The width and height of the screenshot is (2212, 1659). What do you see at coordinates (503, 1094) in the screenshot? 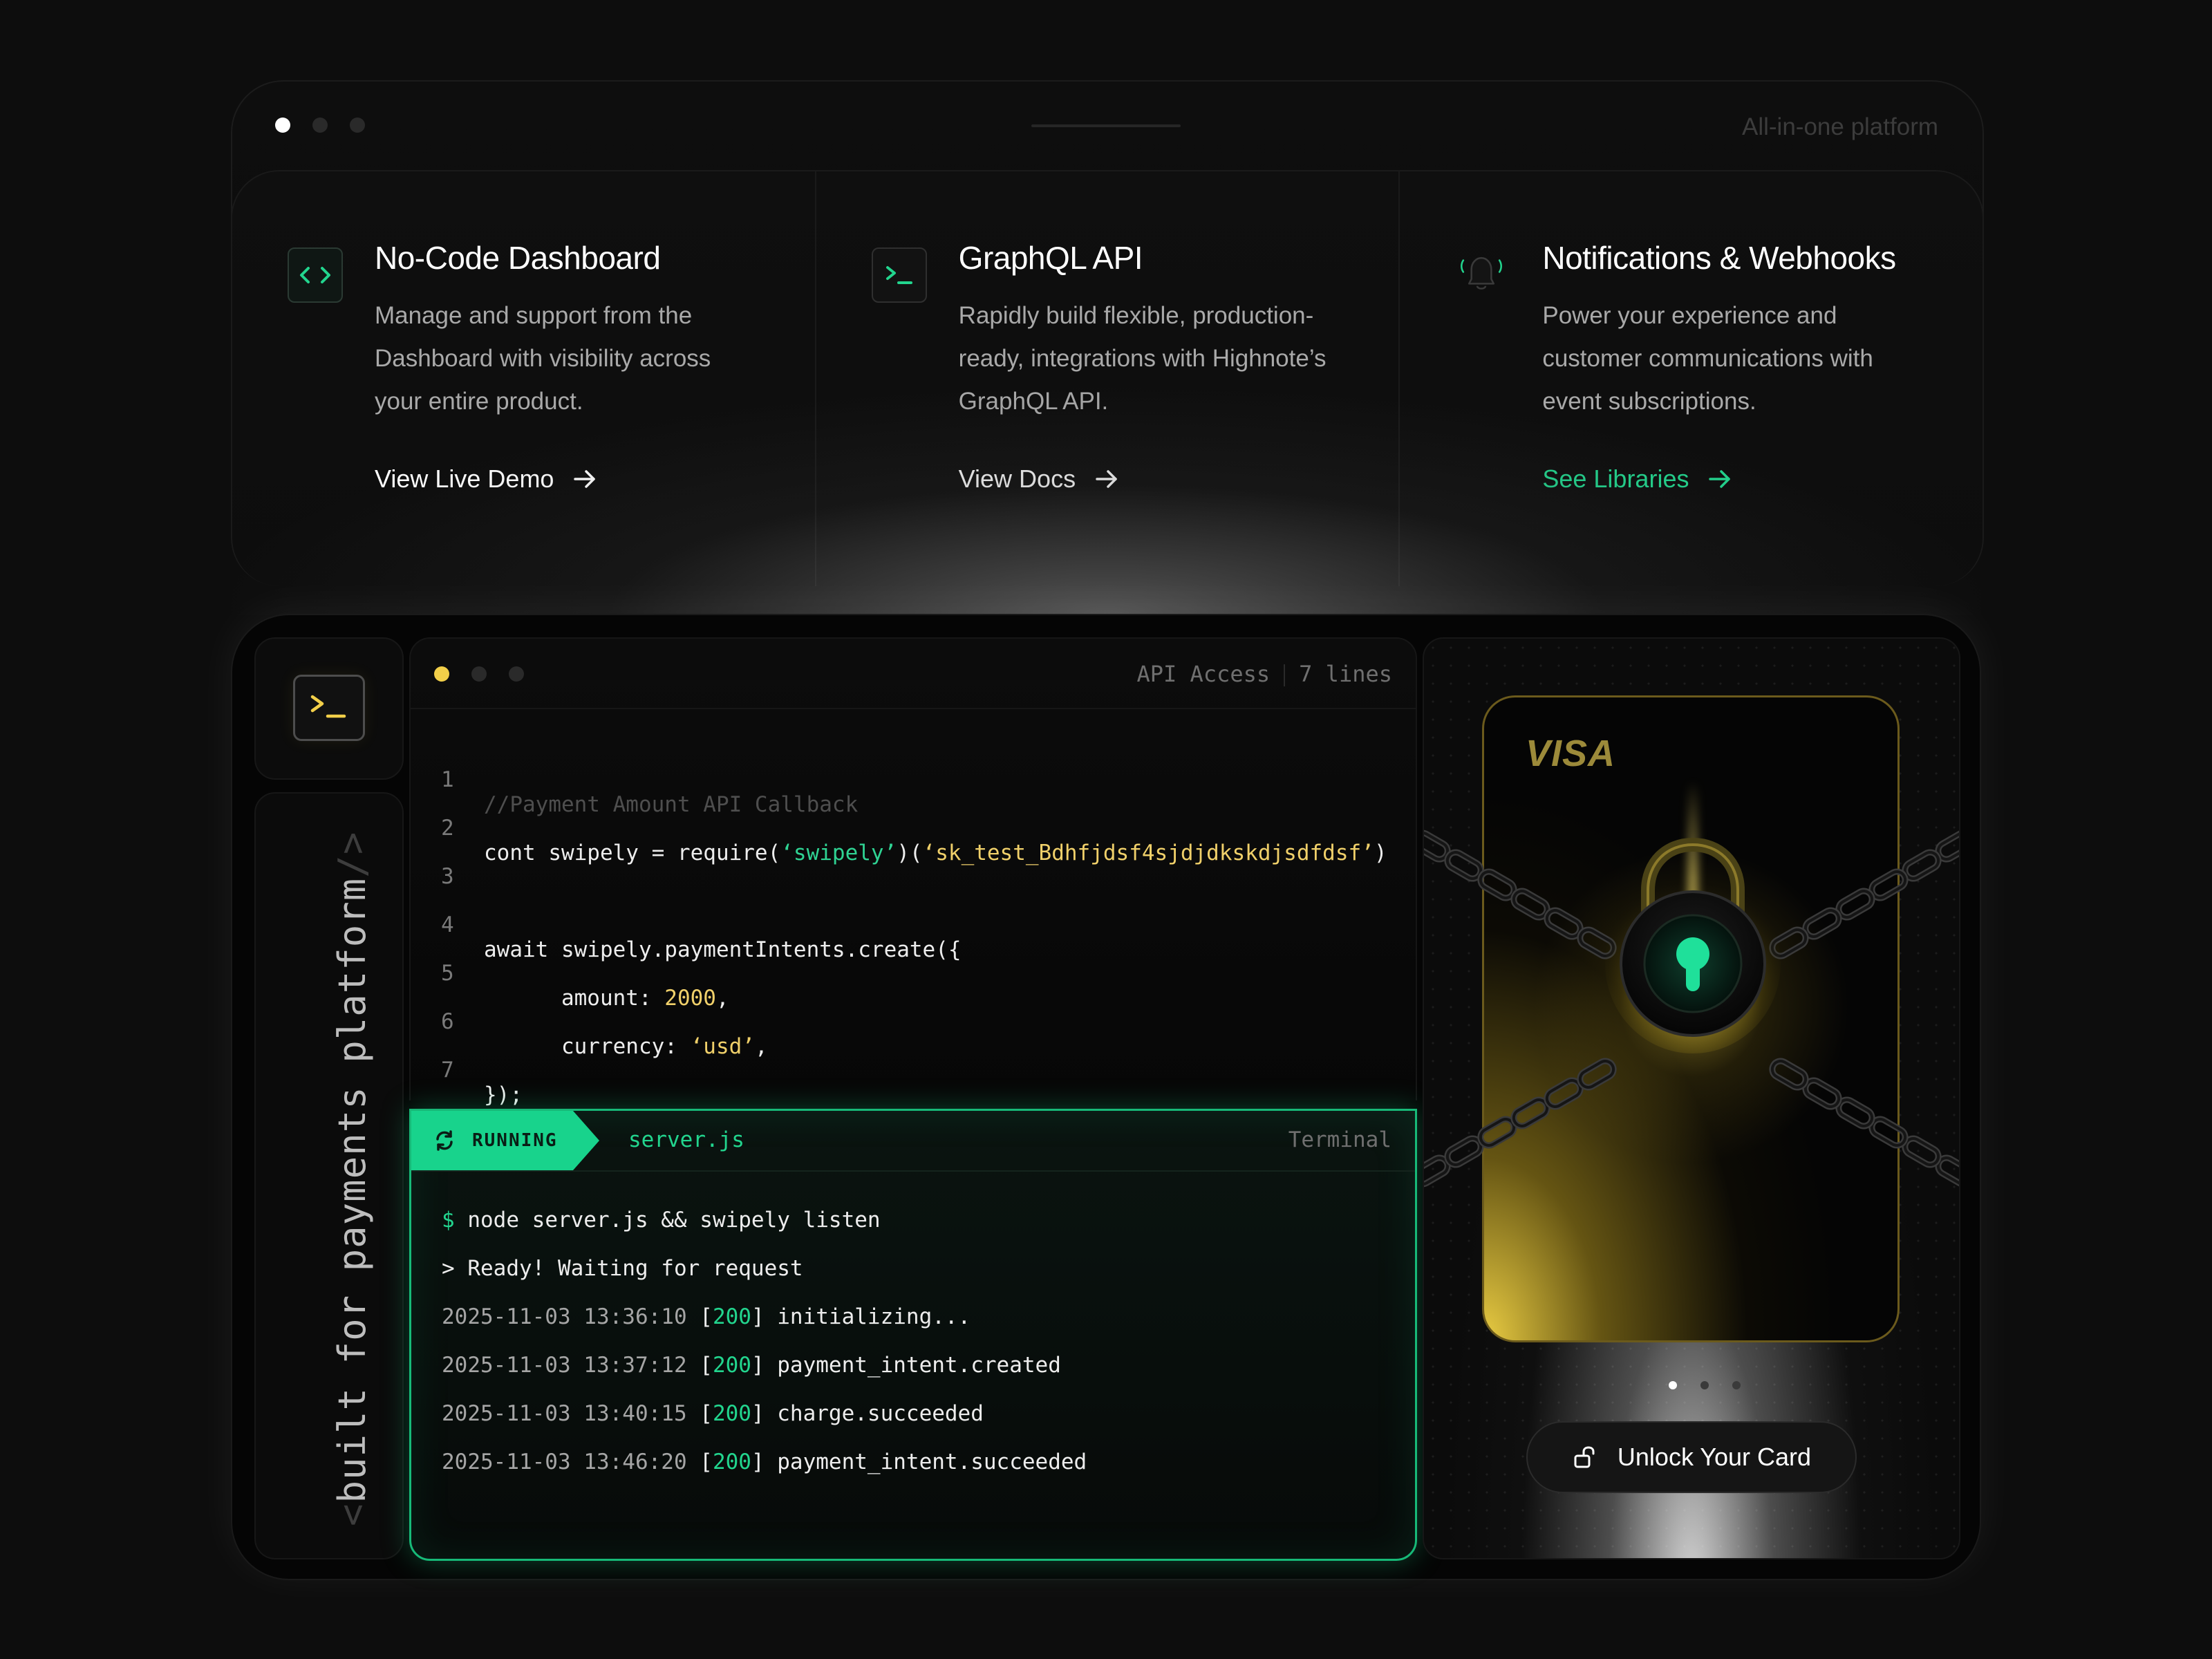
I see `code-text: });` at bounding box center [503, 1094].